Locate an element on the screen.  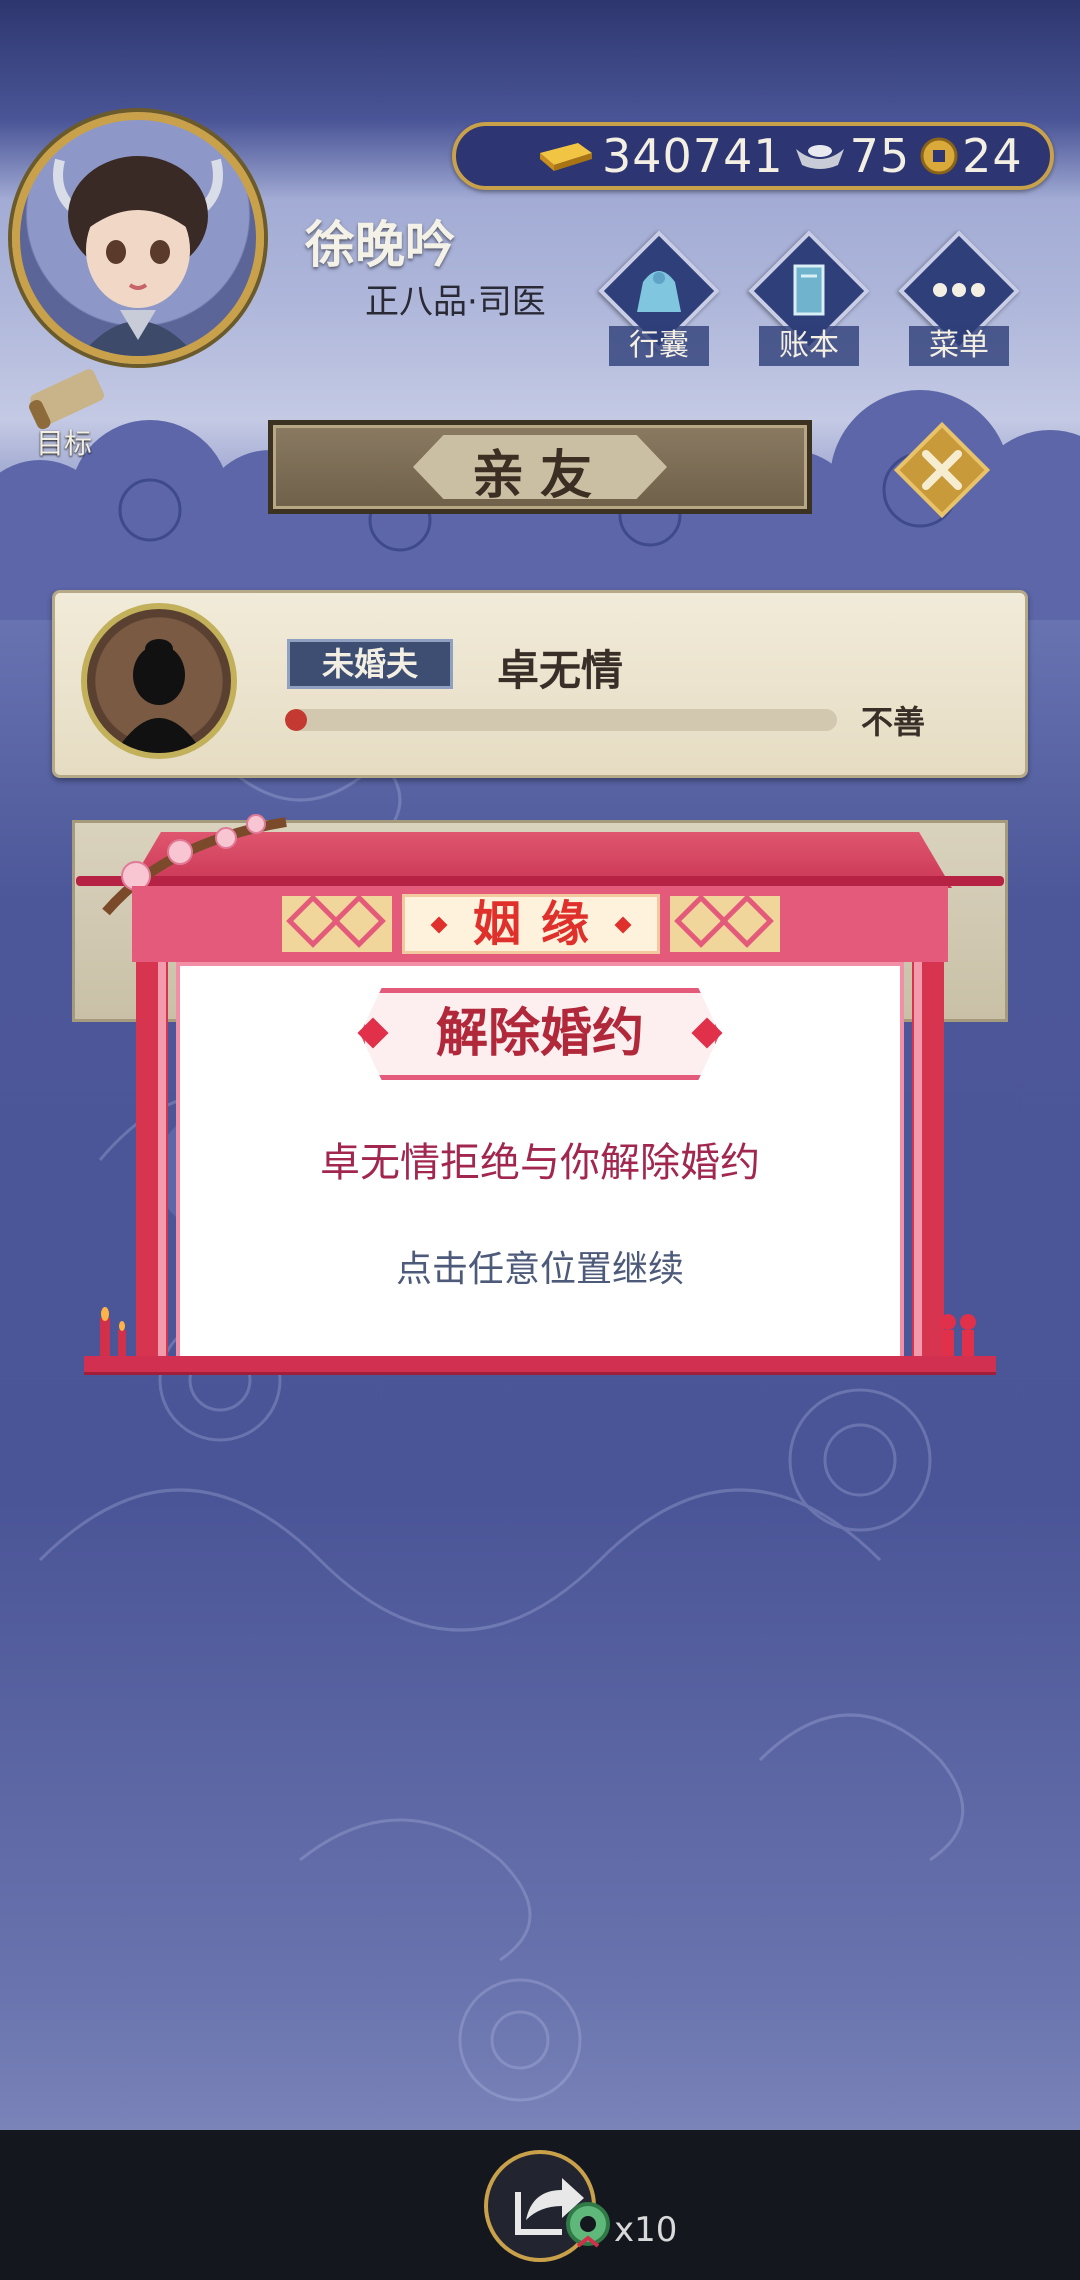
coin-amount: 24 is located at coordinates (992, 156).